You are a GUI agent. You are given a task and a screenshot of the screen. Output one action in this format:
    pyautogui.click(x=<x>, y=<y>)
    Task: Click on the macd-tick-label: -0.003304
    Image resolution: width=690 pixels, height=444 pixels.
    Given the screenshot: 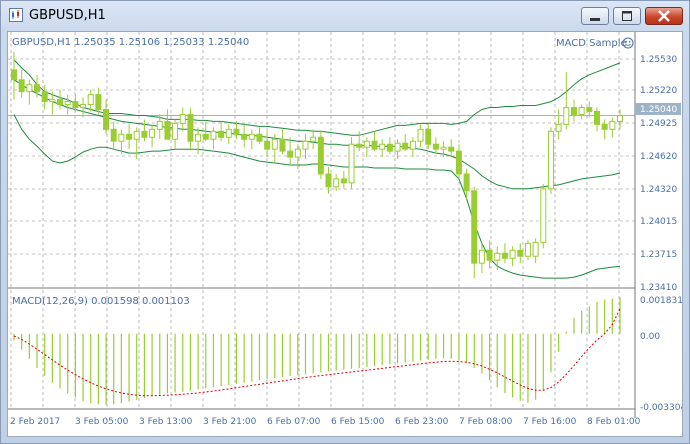 What is the action you would take?
    pyautogui.click(x=661, y=408)
    